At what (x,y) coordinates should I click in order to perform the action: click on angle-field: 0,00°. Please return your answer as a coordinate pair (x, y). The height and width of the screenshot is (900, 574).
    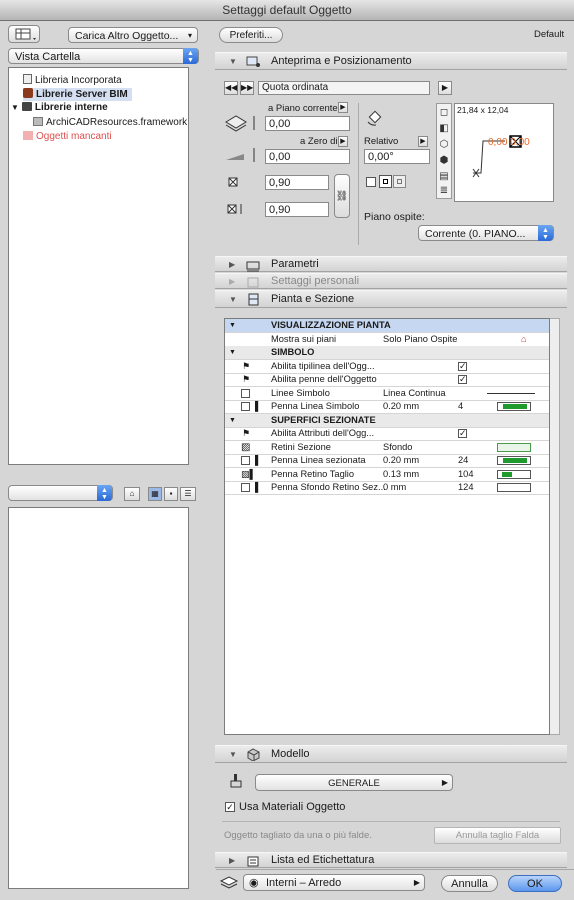
    Looking at the image, I should click on (397, 156).